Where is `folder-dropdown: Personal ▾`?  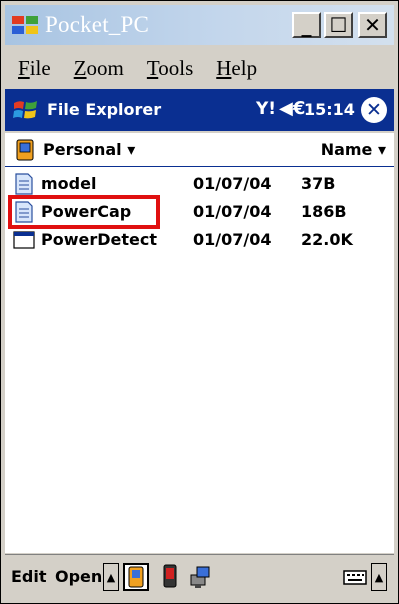
folder-dropdown: Personal ▾ is located at coordinates (89, 149).